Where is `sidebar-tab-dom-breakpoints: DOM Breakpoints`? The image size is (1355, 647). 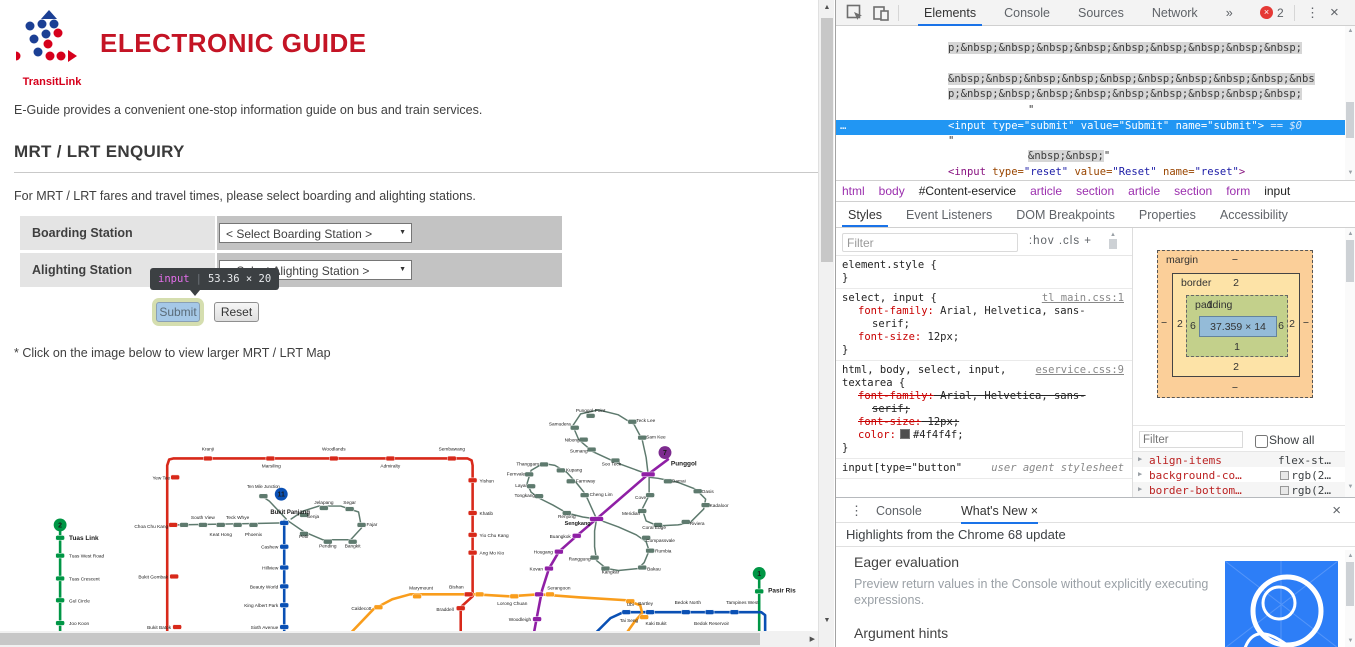
sidebar-tab-dom-breakpoints: DOM Breakpoints is located at coordinates (1065, 214).